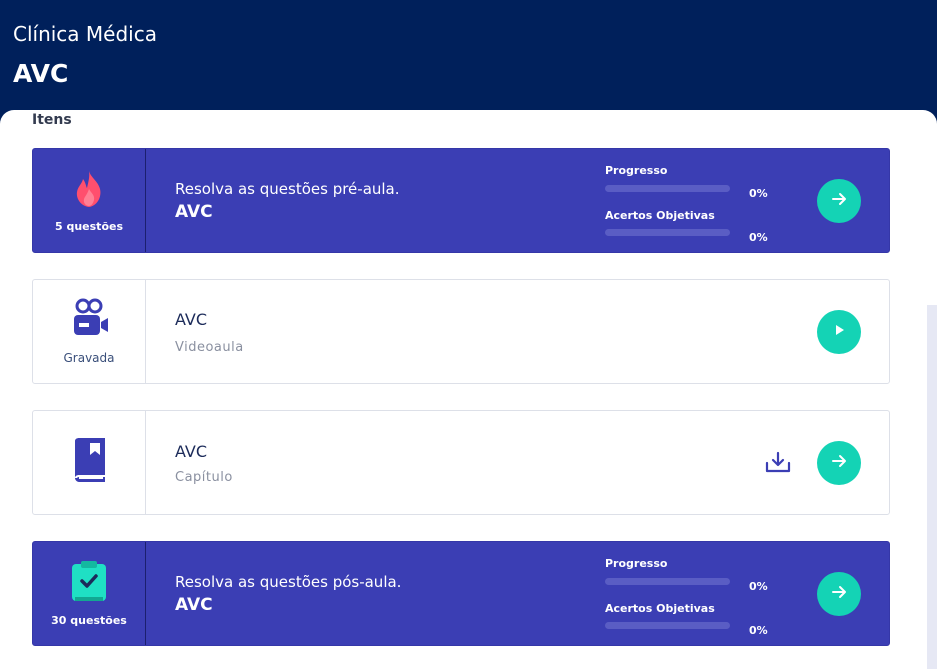 Image resolution: width=937 pixels, height=669 pixels. I want to click on question-count: 30 questões, so click(89, 620).